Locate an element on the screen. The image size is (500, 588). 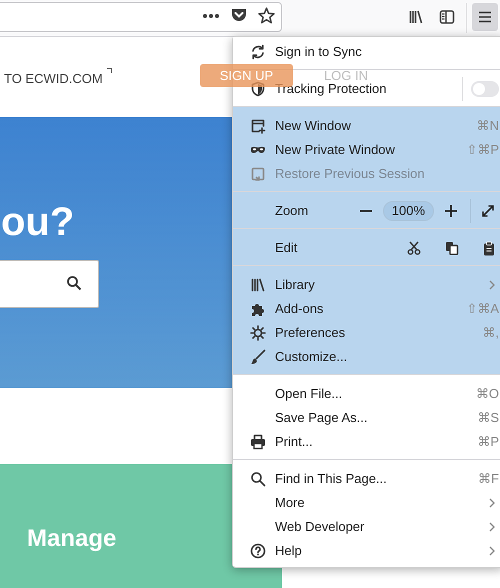
star-icon is located at coordinates (266, 15).